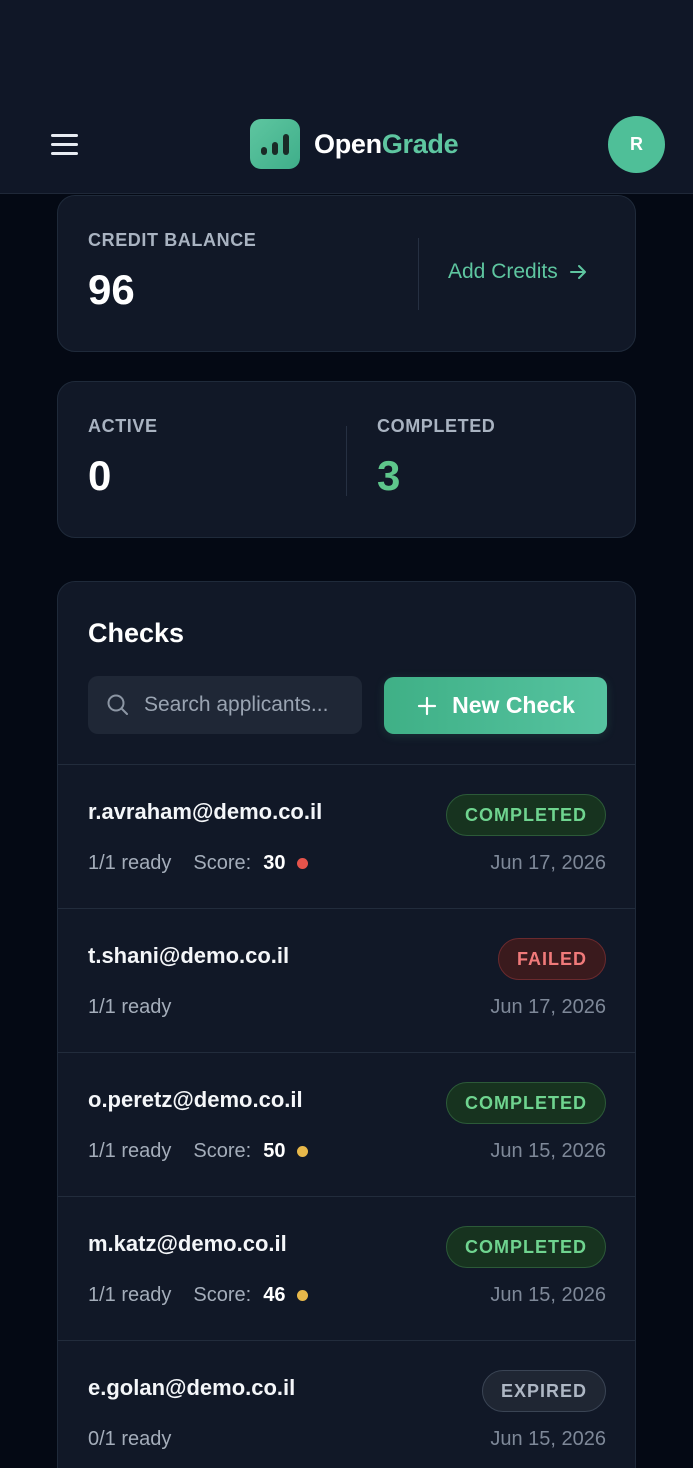 Image resolution: width=693 pixels, height=1468 pixels. Describe the element at coordinates (348, 143) in the screenshot. I see `brand-name-part1: Open` at that location.